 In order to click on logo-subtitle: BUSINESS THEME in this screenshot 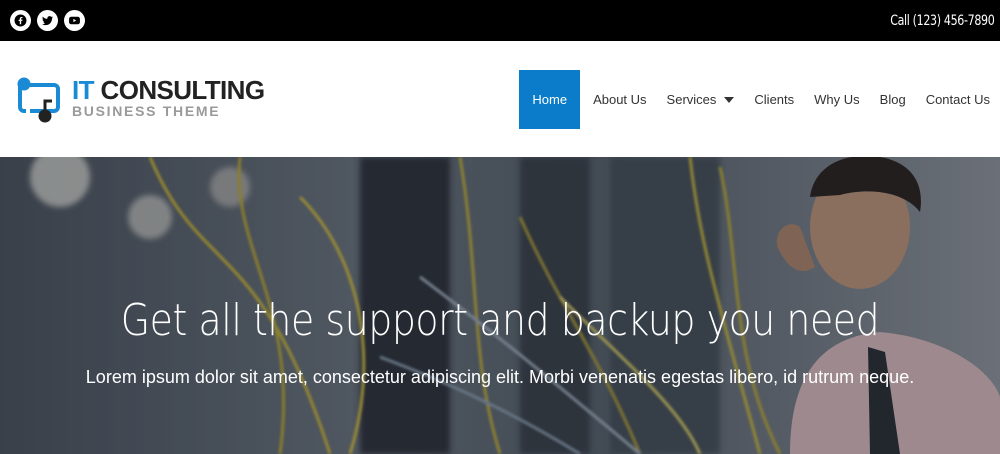, I will do `click(146, 111)`.